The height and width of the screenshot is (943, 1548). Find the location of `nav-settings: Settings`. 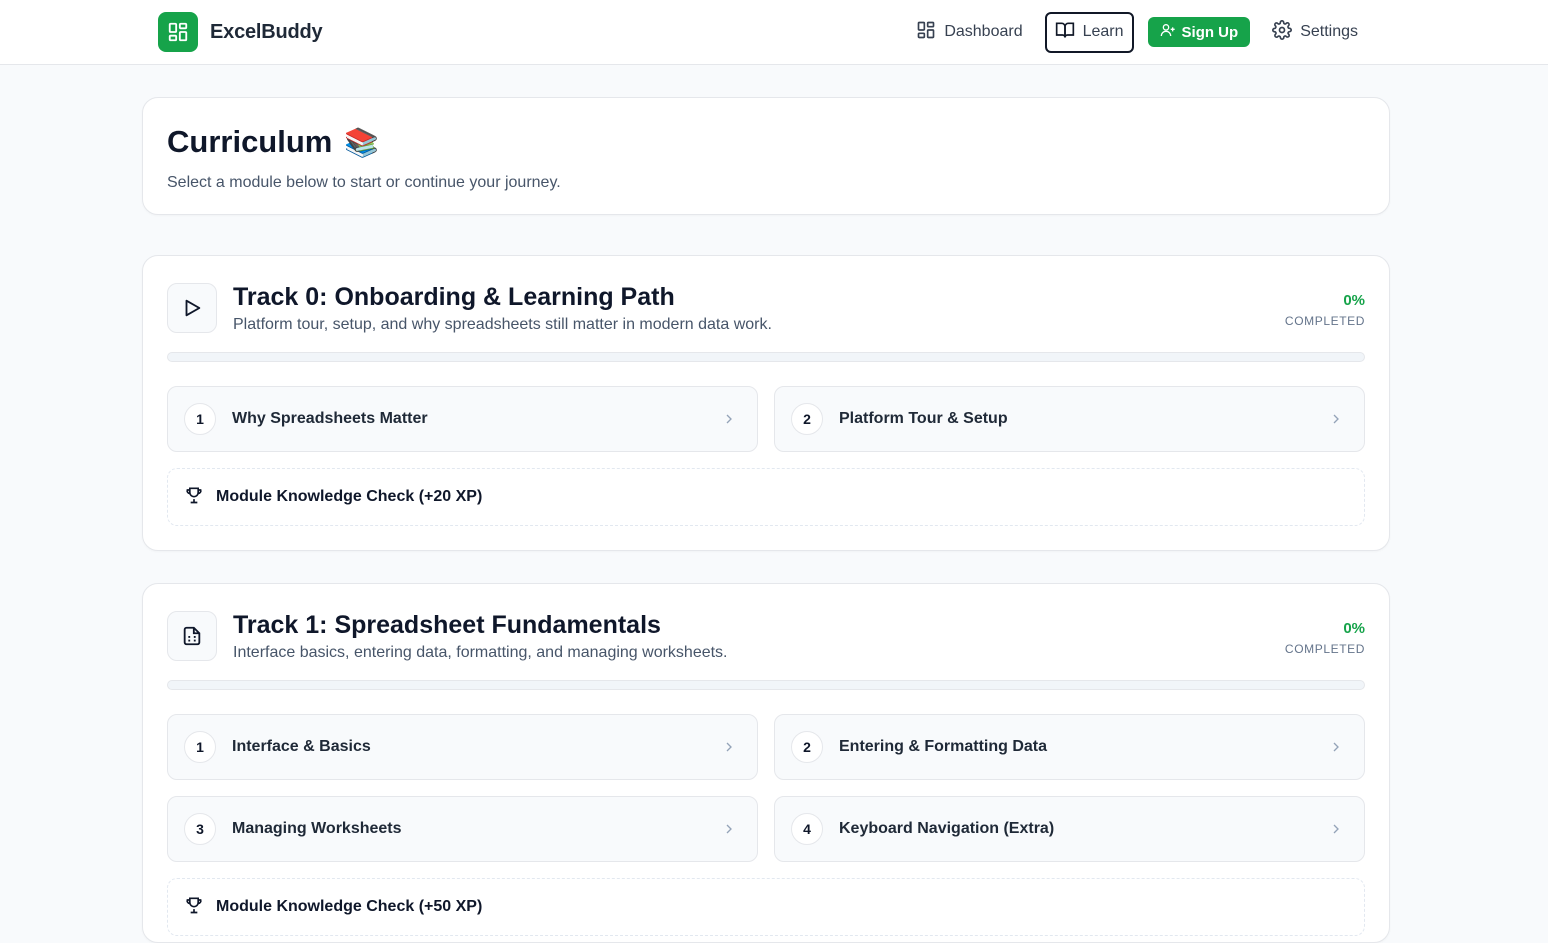

nav-settings: Settings is located at coordinates (1315, 32).